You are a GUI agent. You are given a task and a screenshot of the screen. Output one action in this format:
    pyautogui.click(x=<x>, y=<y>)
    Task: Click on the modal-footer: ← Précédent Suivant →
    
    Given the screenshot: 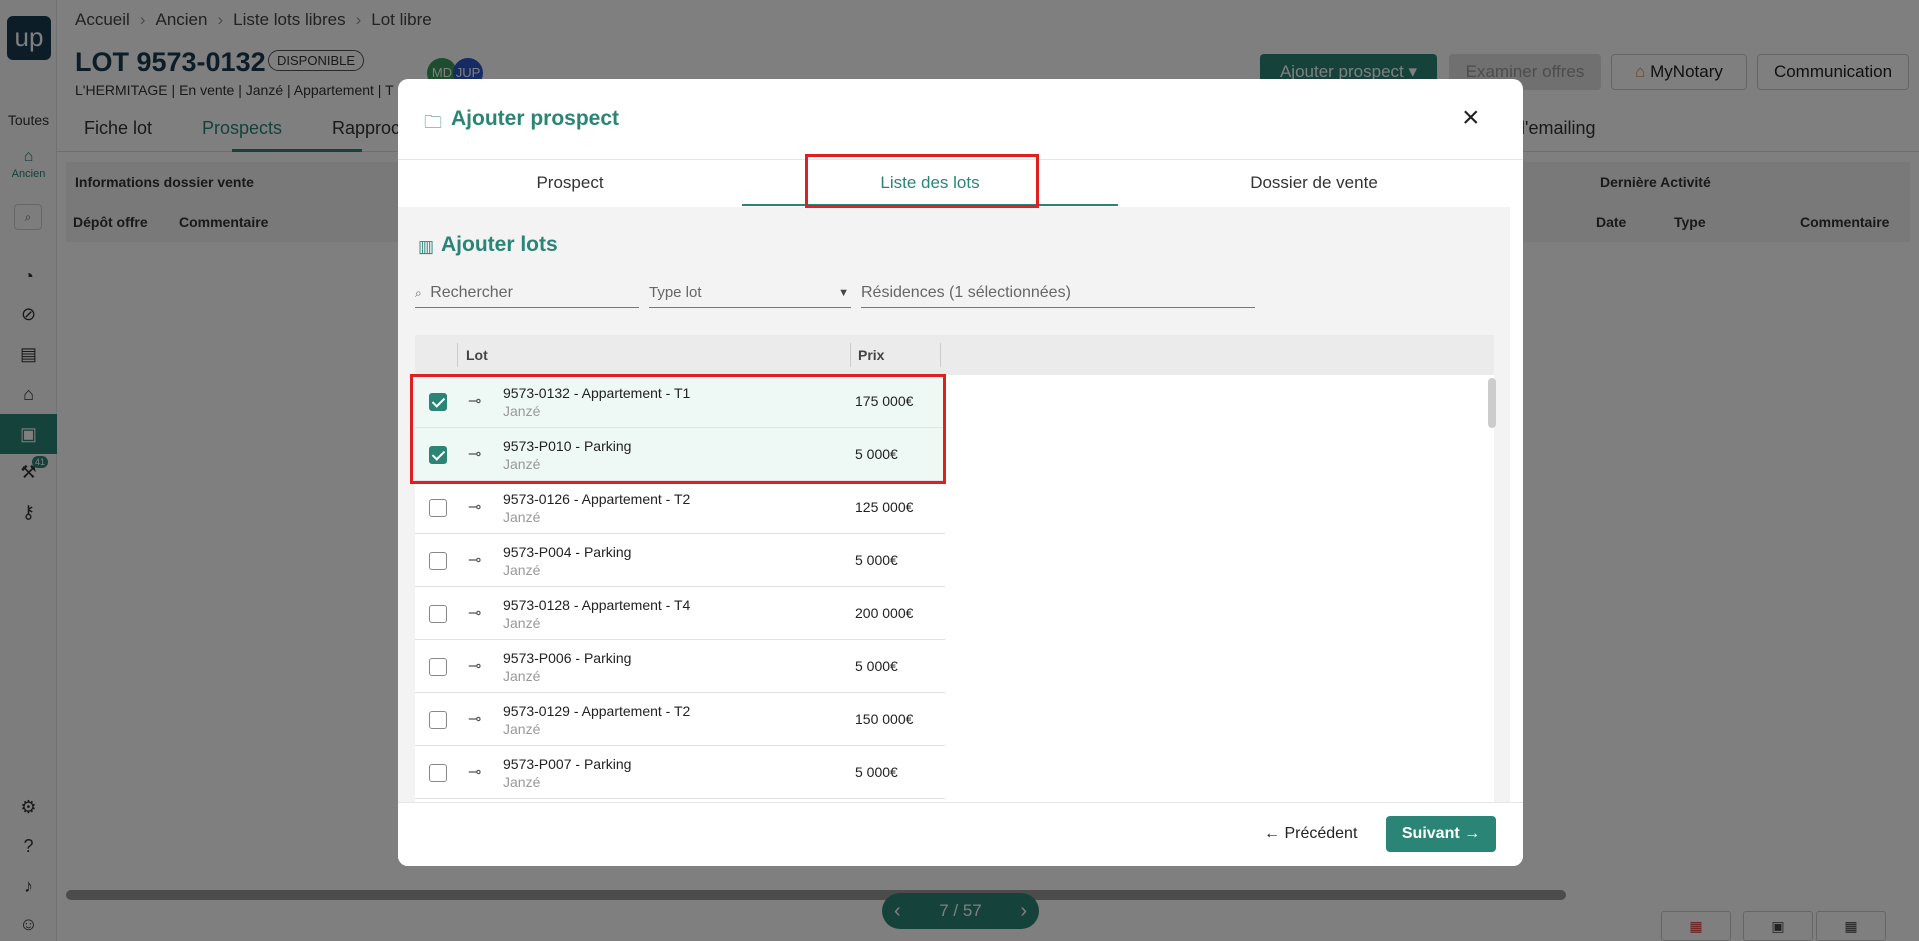 What is the action you would take?
    pyautogui.click(x=960, y=834)
    